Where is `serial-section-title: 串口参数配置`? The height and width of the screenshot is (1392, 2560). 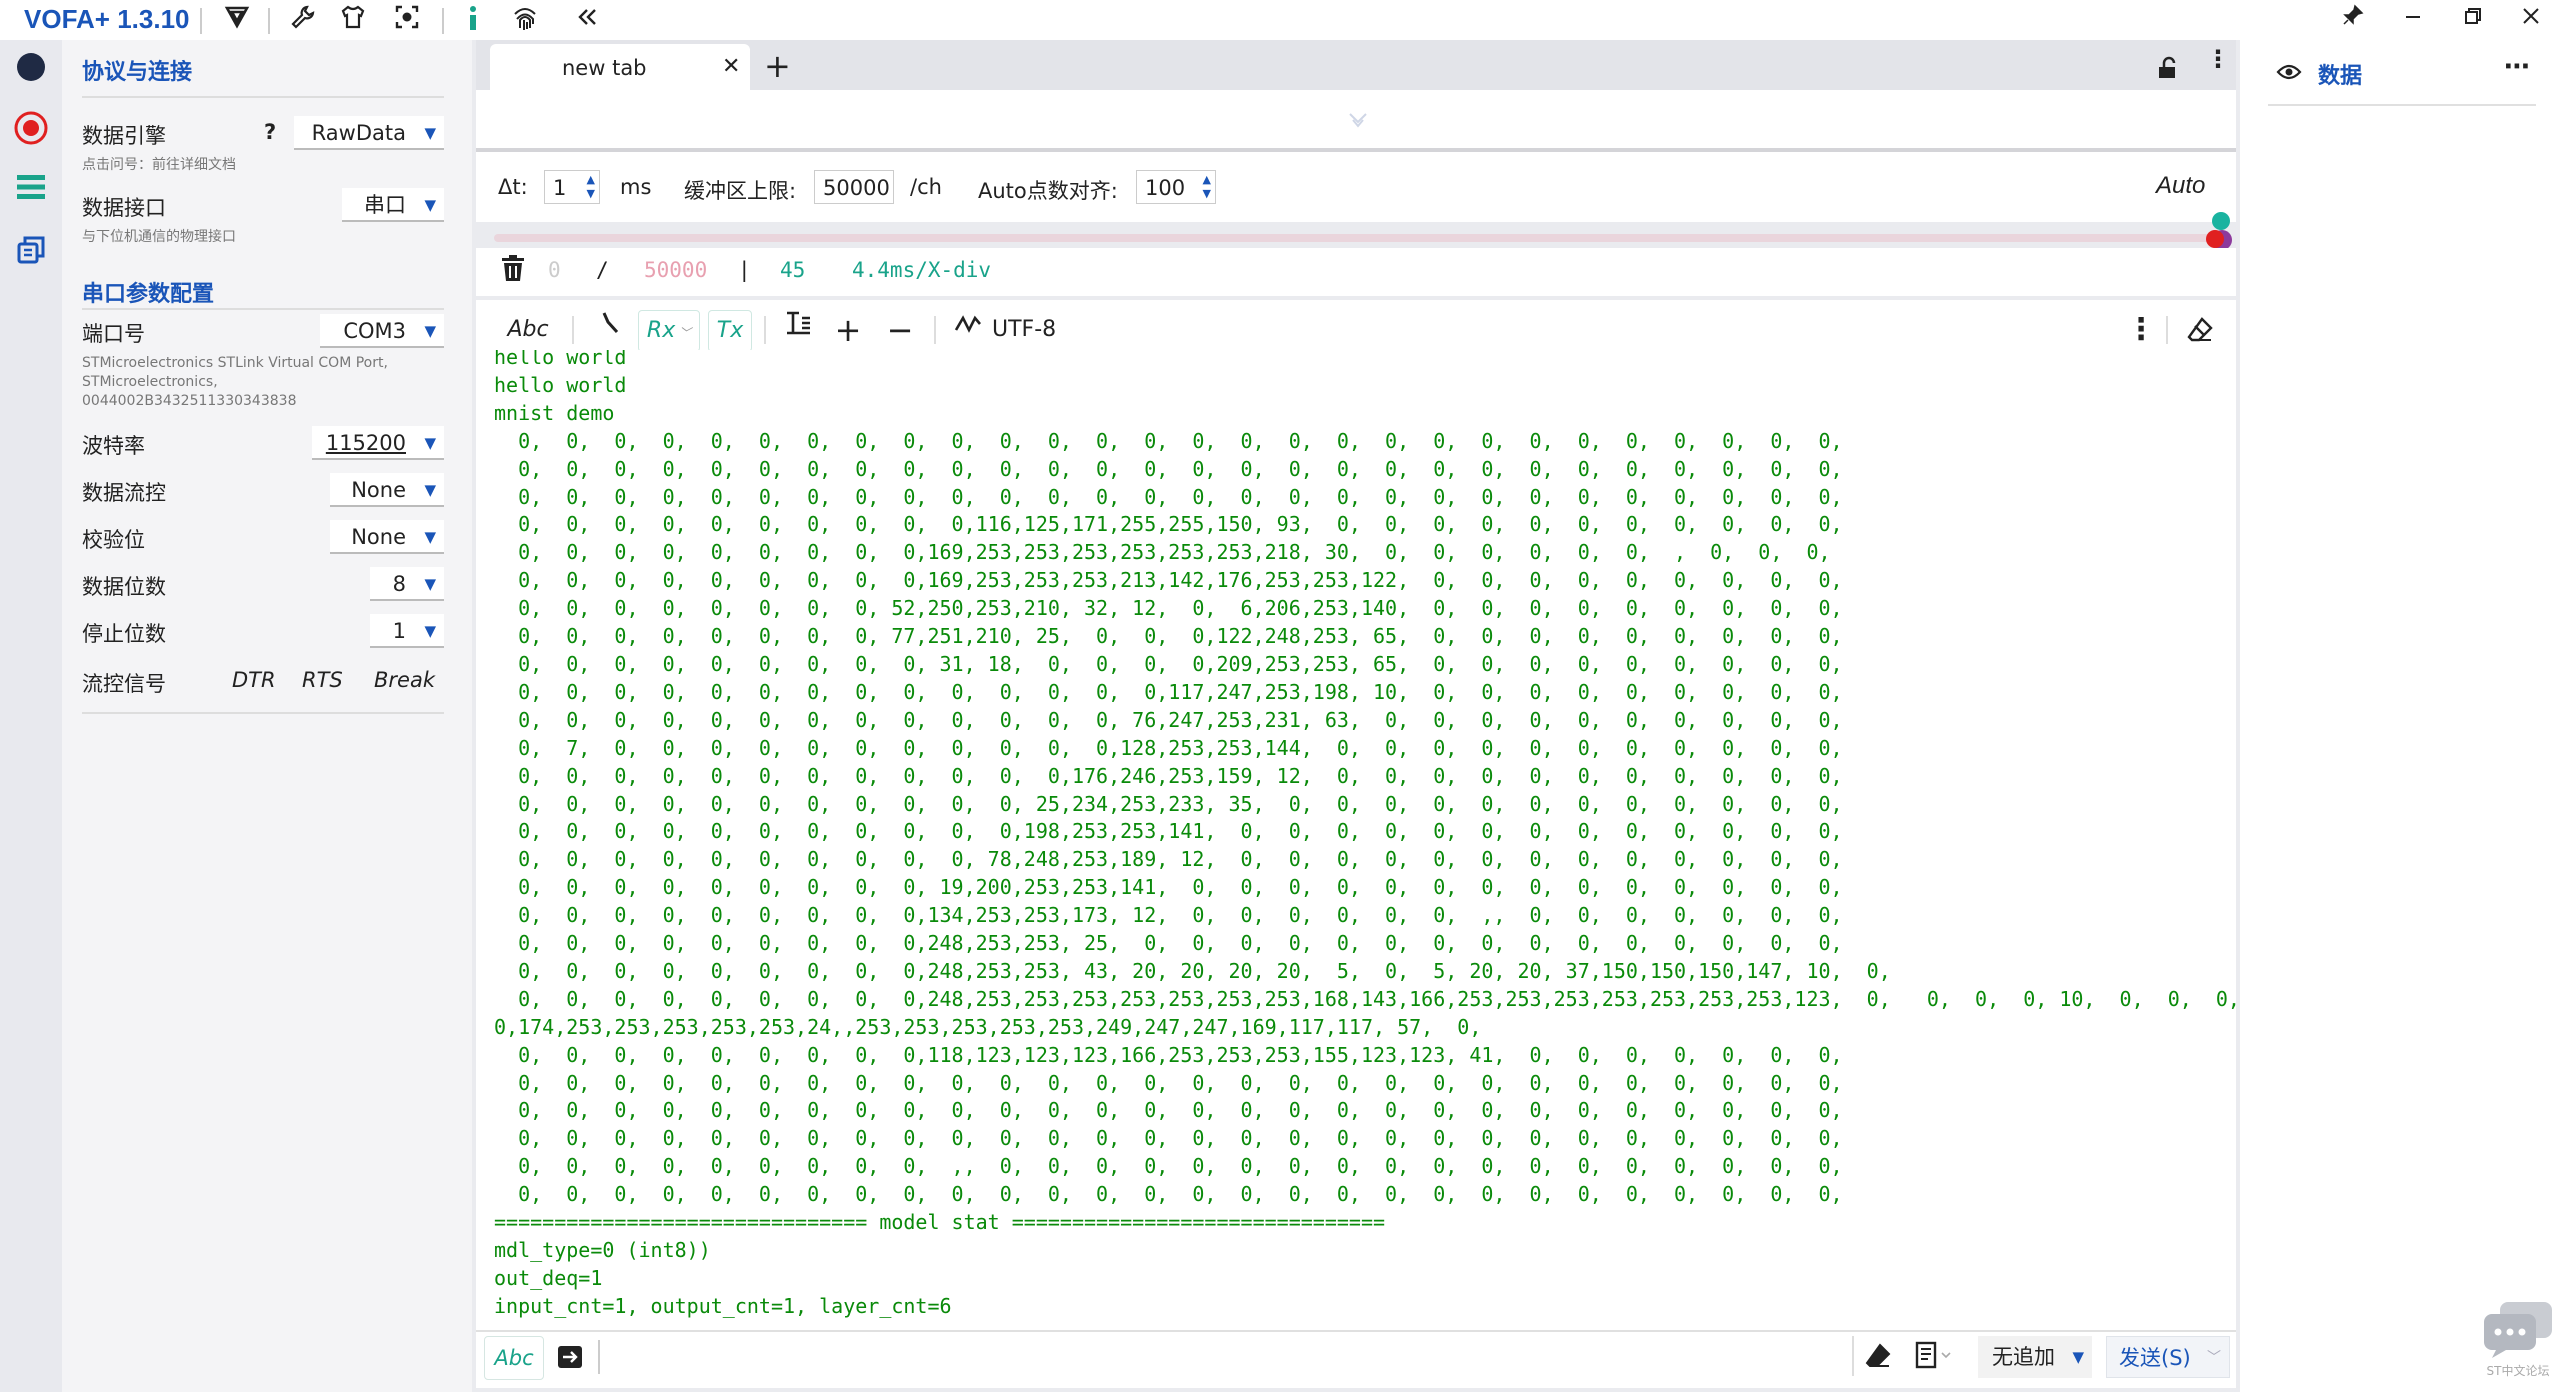 serial-section-title: 串口参数配置 is located at coordinates (148, 294).